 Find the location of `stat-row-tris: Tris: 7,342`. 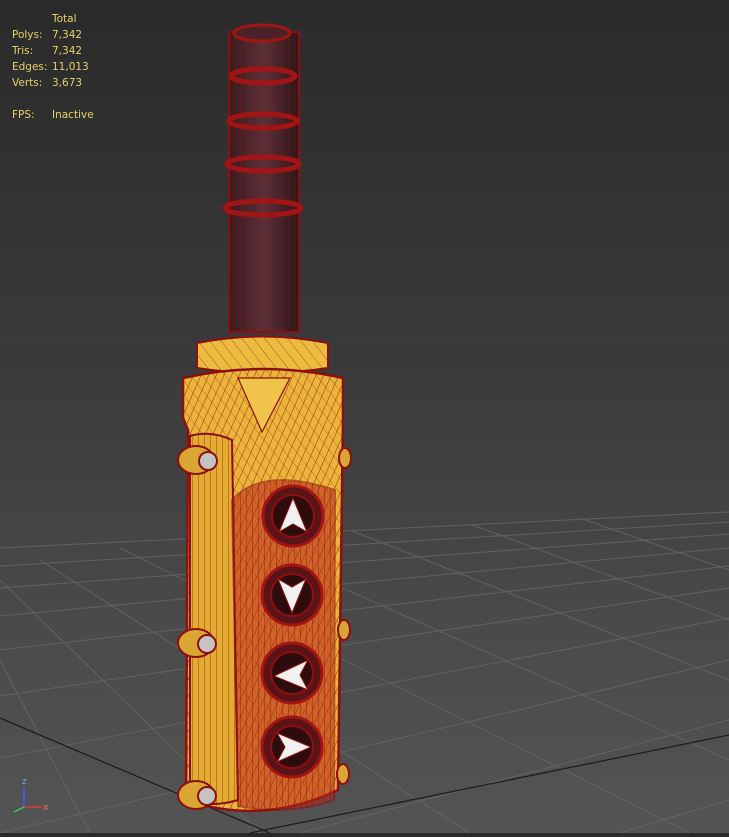

stat-row-tris: Tris: 7,342 is located at coordinates (53, 51).